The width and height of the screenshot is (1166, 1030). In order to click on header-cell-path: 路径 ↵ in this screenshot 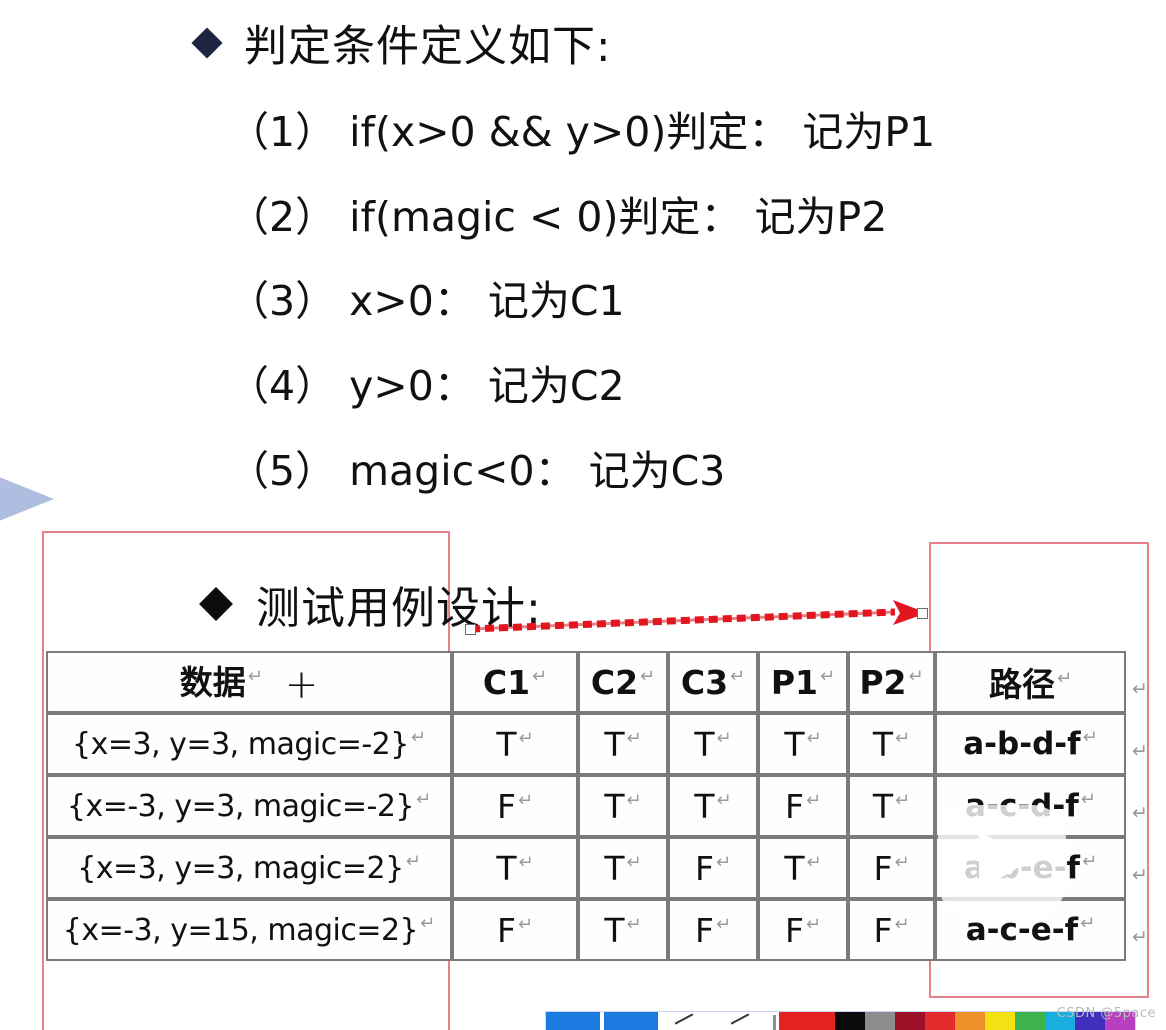, I will do `click(1030, 682)`.